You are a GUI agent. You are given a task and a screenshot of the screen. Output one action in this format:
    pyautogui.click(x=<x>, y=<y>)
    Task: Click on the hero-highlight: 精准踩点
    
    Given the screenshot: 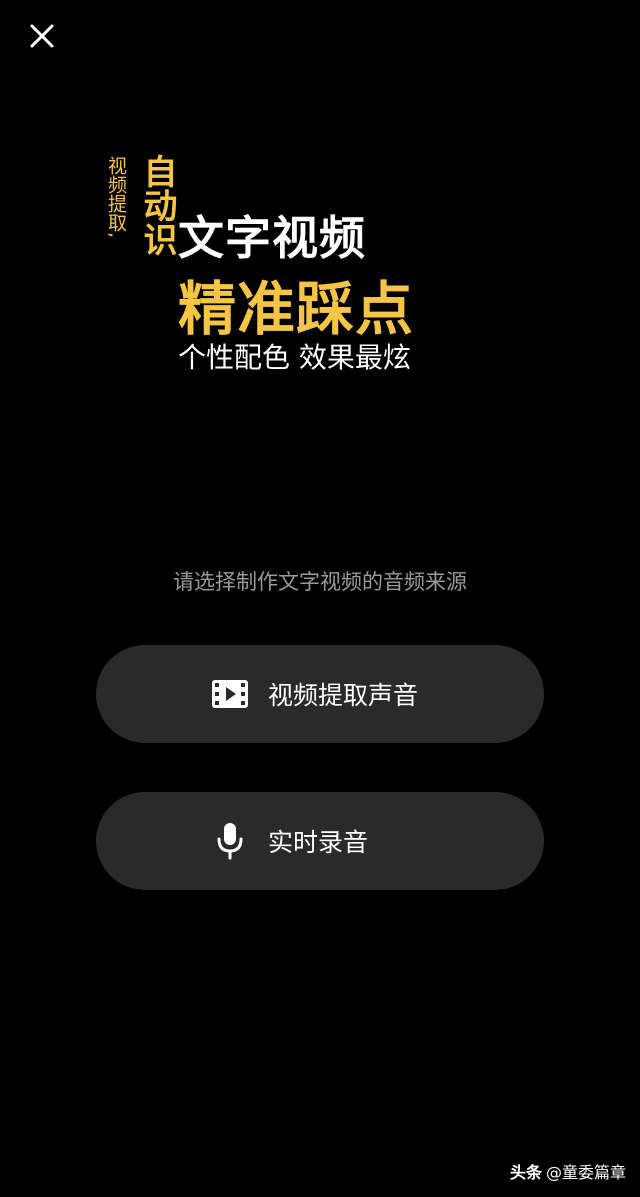 What is the action you would take?
    pyautogui.click(x=296, y=309)
    